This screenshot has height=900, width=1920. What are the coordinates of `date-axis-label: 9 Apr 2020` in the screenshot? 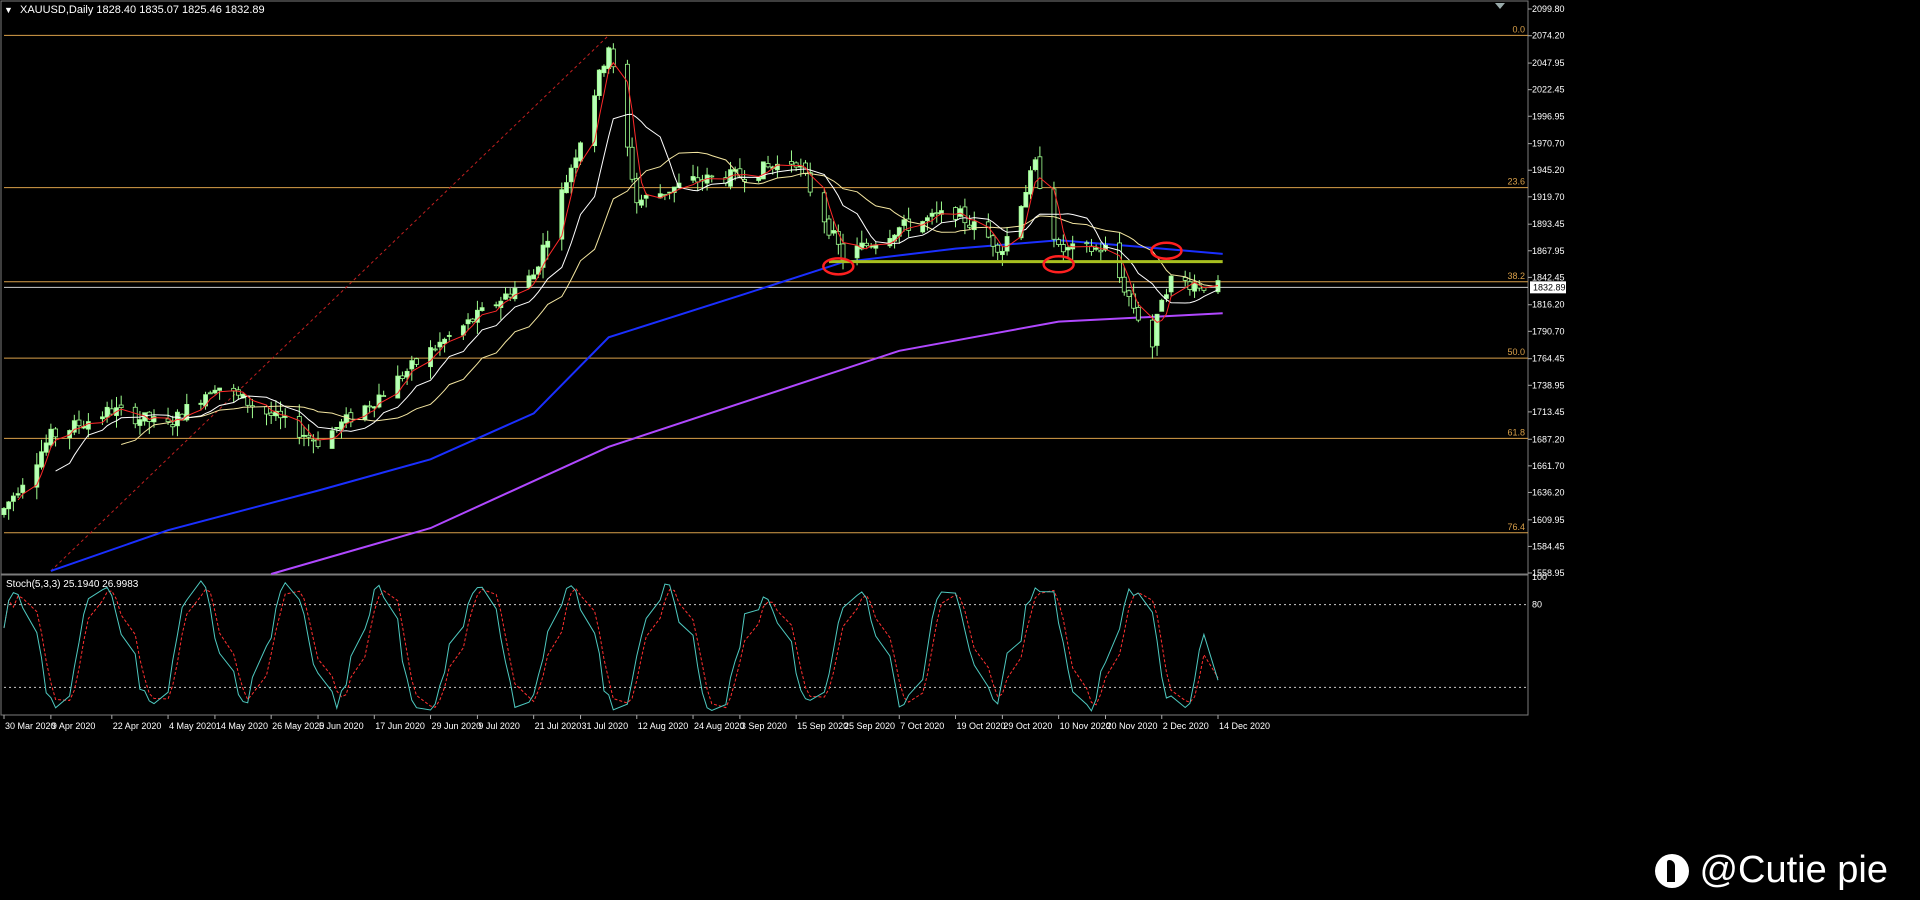 It's located at (74, 726).